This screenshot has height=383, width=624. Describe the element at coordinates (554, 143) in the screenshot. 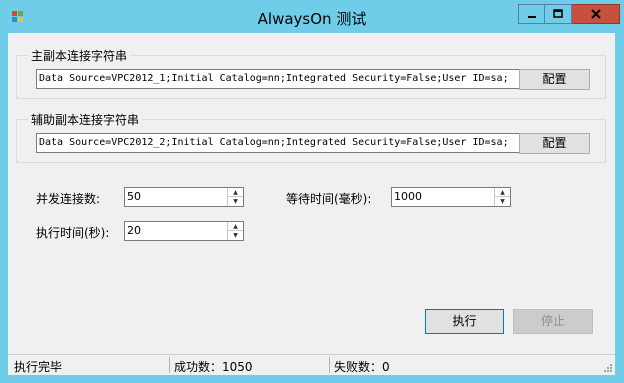

I see `secondary-config-button: 配置` at that location.